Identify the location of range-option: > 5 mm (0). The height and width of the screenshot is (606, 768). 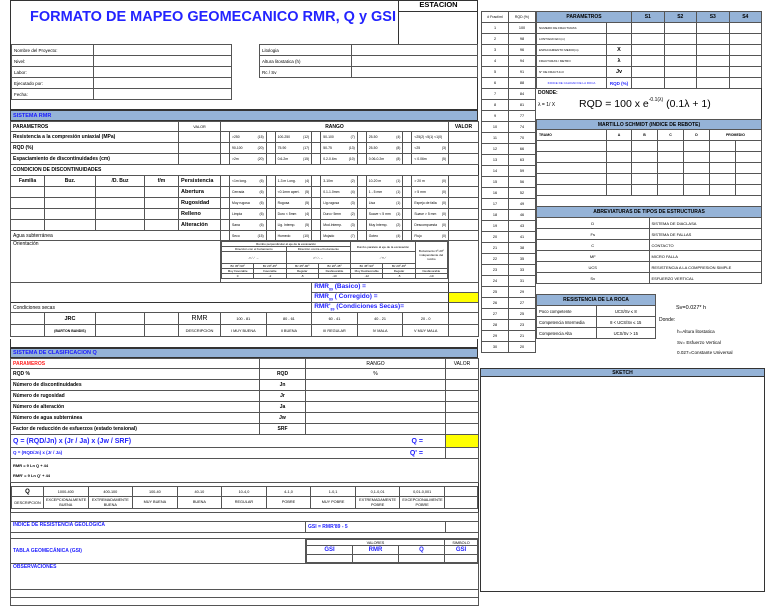
(430, 192).